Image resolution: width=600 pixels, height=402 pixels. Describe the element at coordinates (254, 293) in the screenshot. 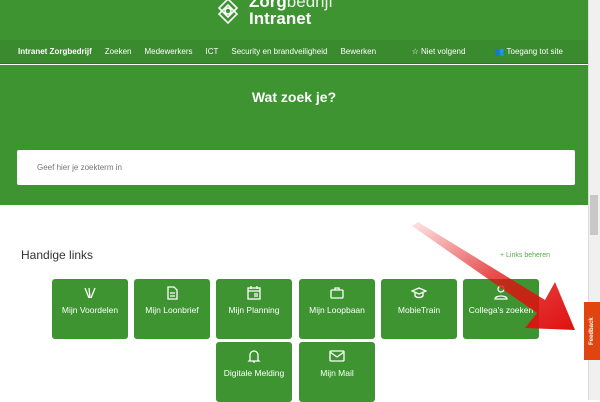

I see `calendar-icon` at that location.